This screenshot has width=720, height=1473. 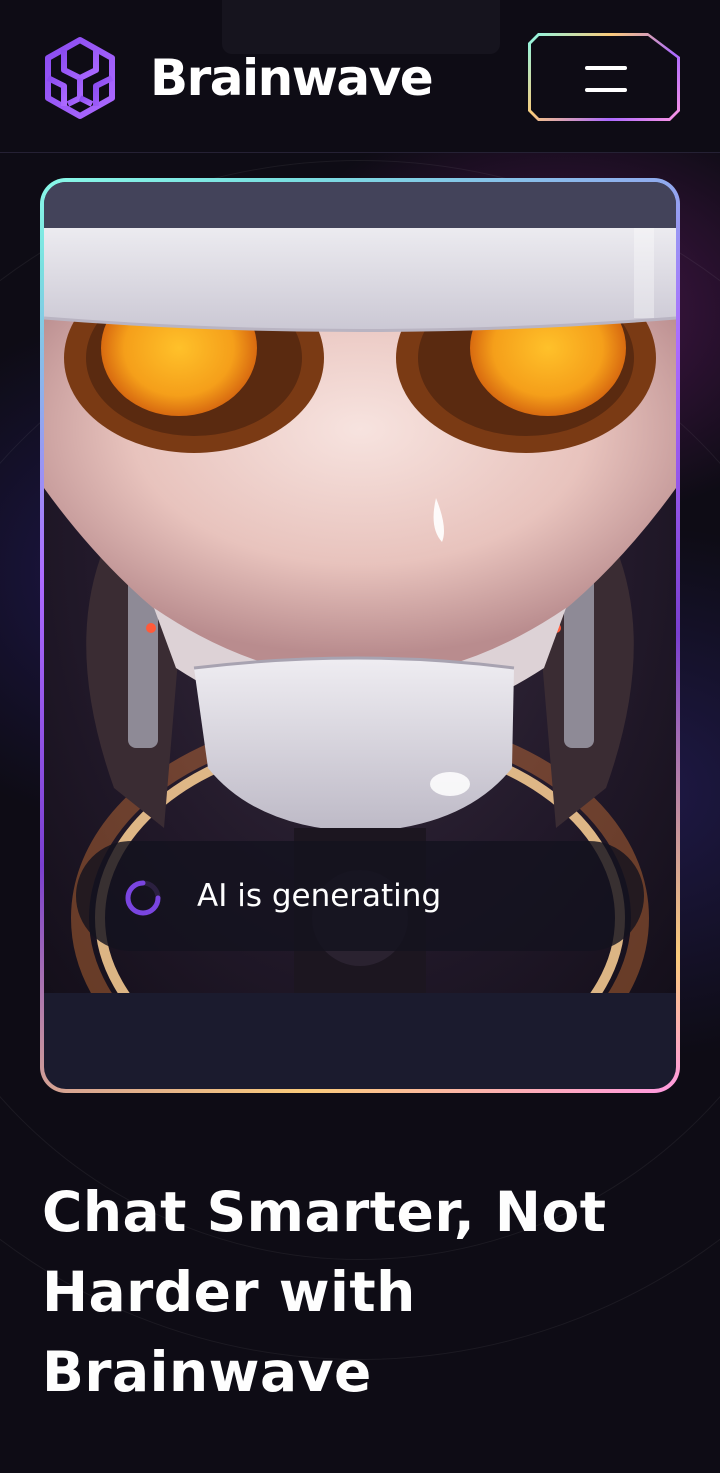 I want to click on hero-headline: Chat Smarter, Not Harder with Brainwave, so click(x=372, y=1292).